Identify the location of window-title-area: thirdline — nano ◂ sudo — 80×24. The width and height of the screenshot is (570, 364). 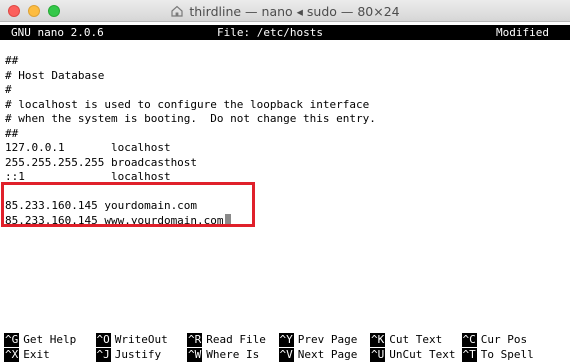
(285, 11).